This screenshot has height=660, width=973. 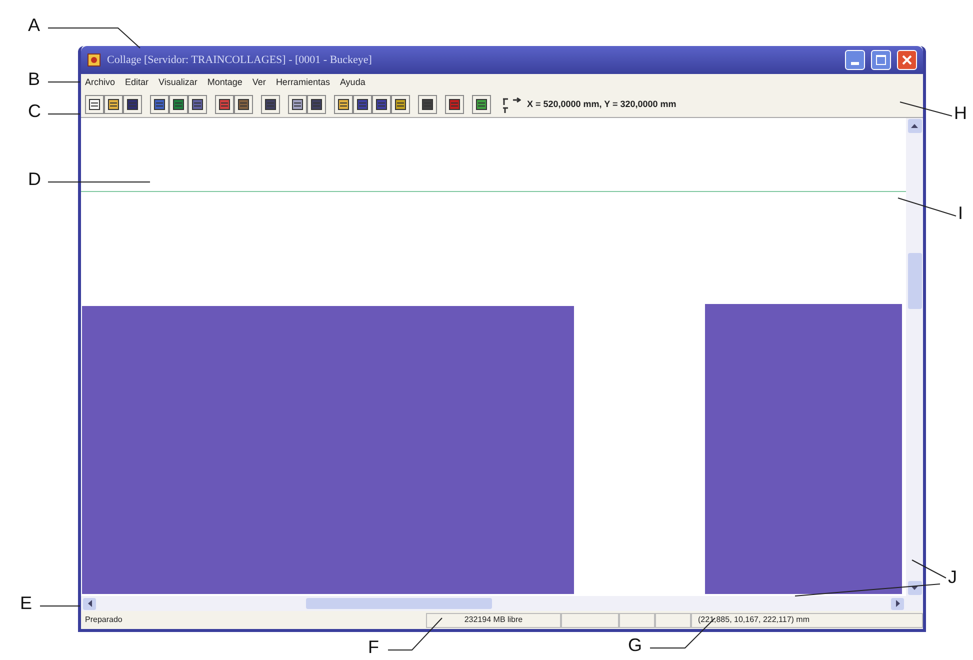 What do you see at coordinates (303, 83) in the screenshot?
I see `menu-item: Herramientas` at bounding box center [303, 83].